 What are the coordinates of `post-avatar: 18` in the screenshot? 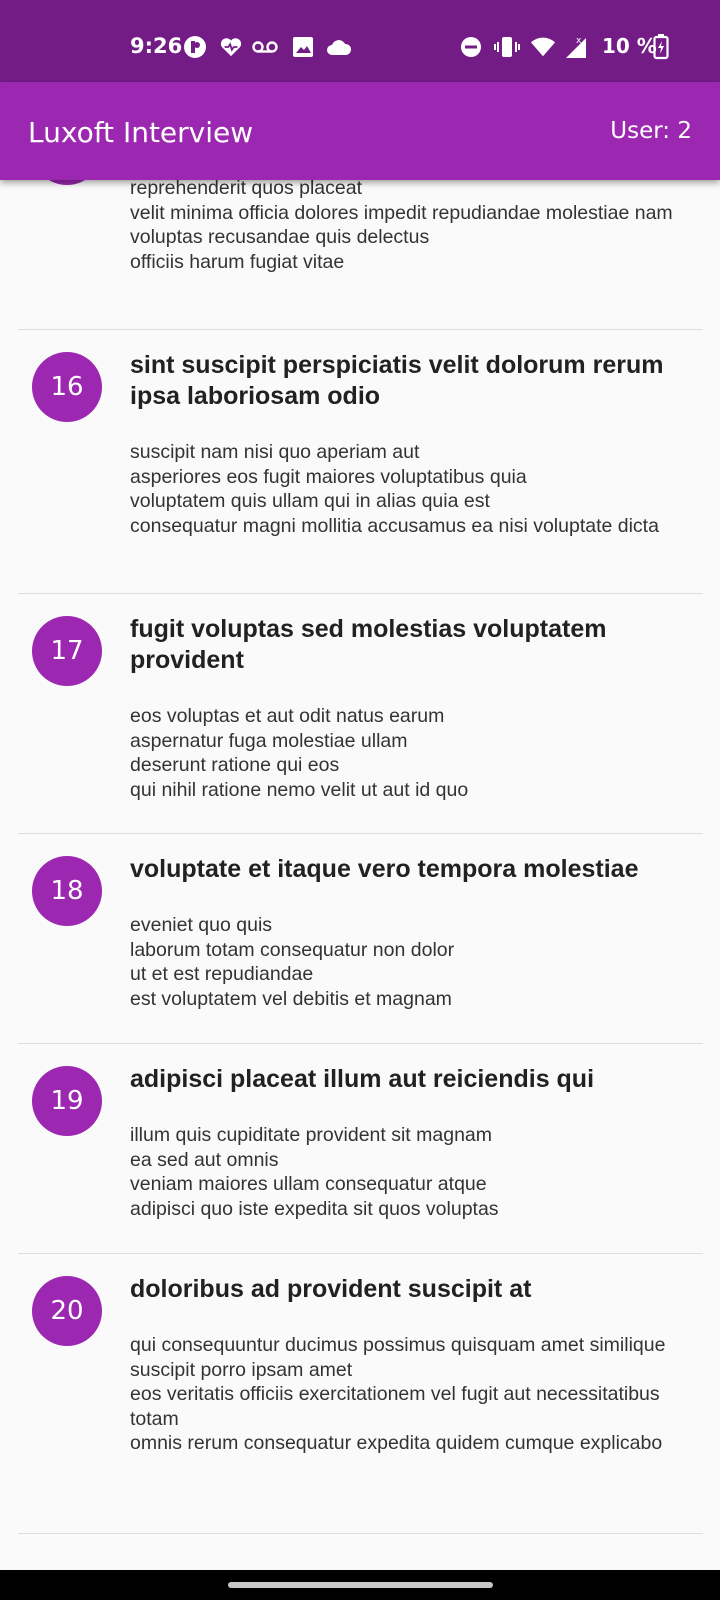 It's located at (67, 891).